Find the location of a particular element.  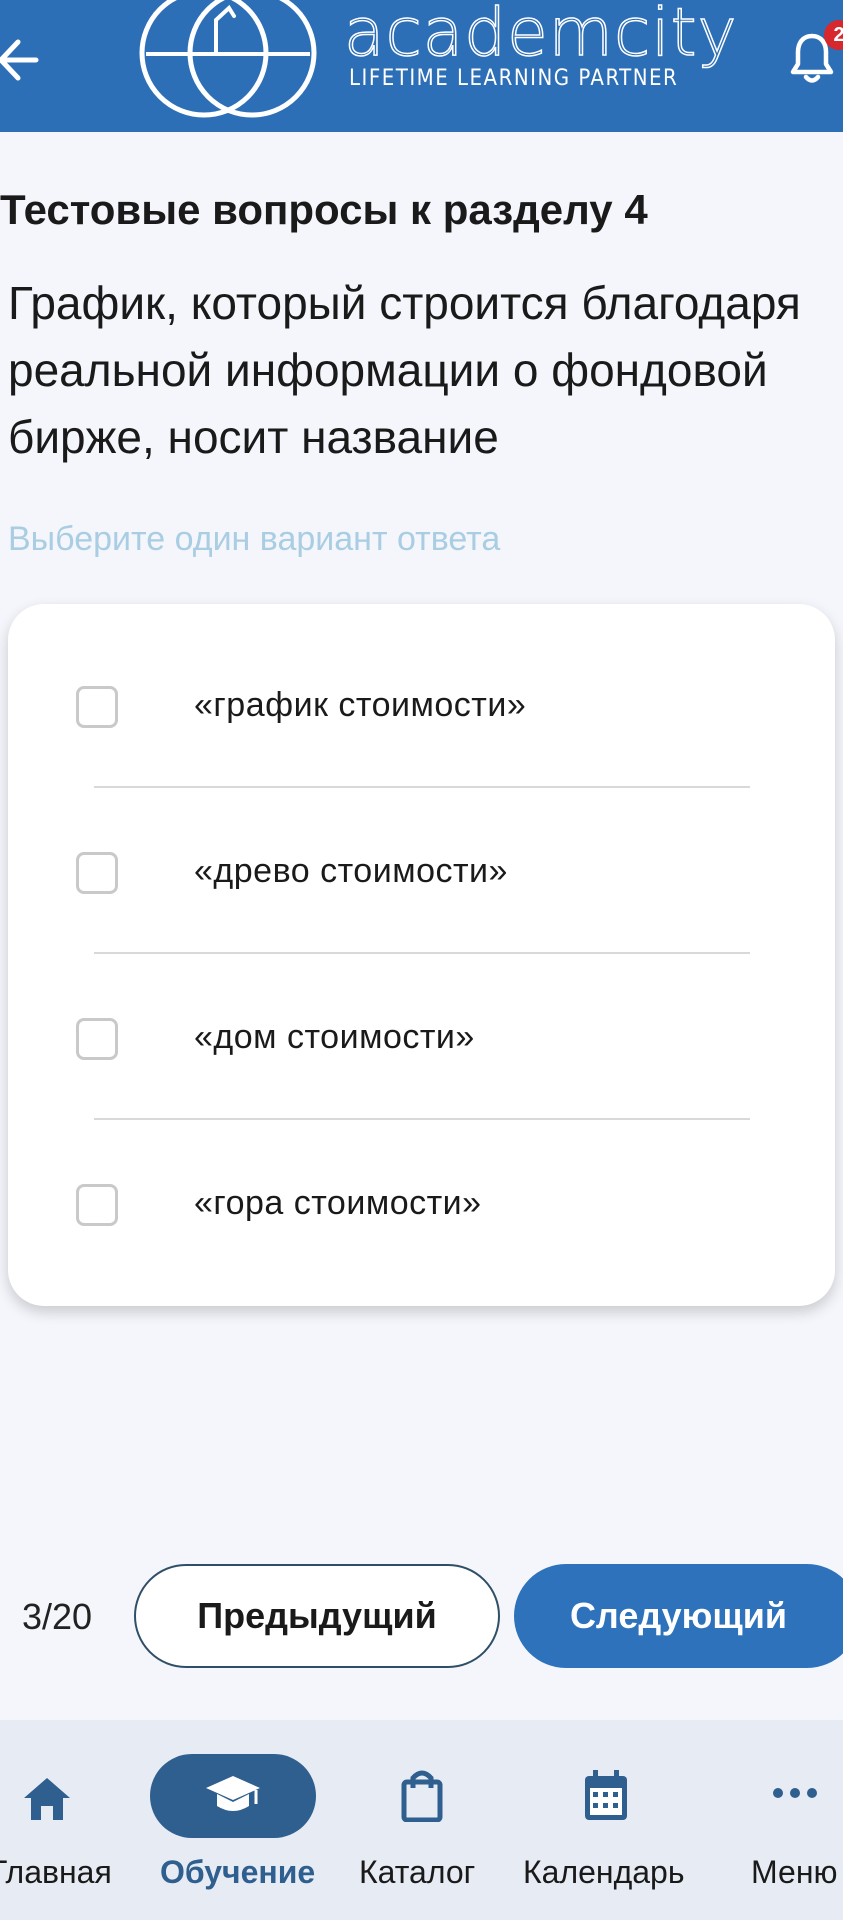

home-icon is located at coordinates (47, 1799).